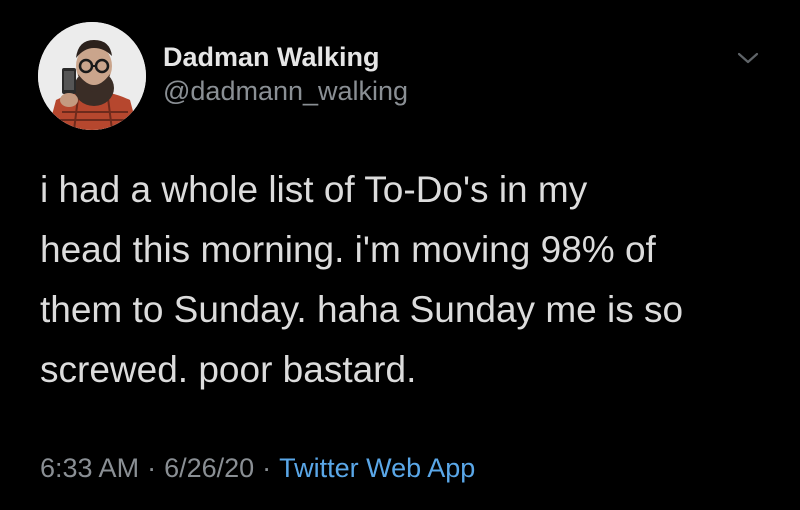 Image resolution: width=800 pixels, height=510 pixels. I want to click on profile-photo-icon, so click(92, 76).